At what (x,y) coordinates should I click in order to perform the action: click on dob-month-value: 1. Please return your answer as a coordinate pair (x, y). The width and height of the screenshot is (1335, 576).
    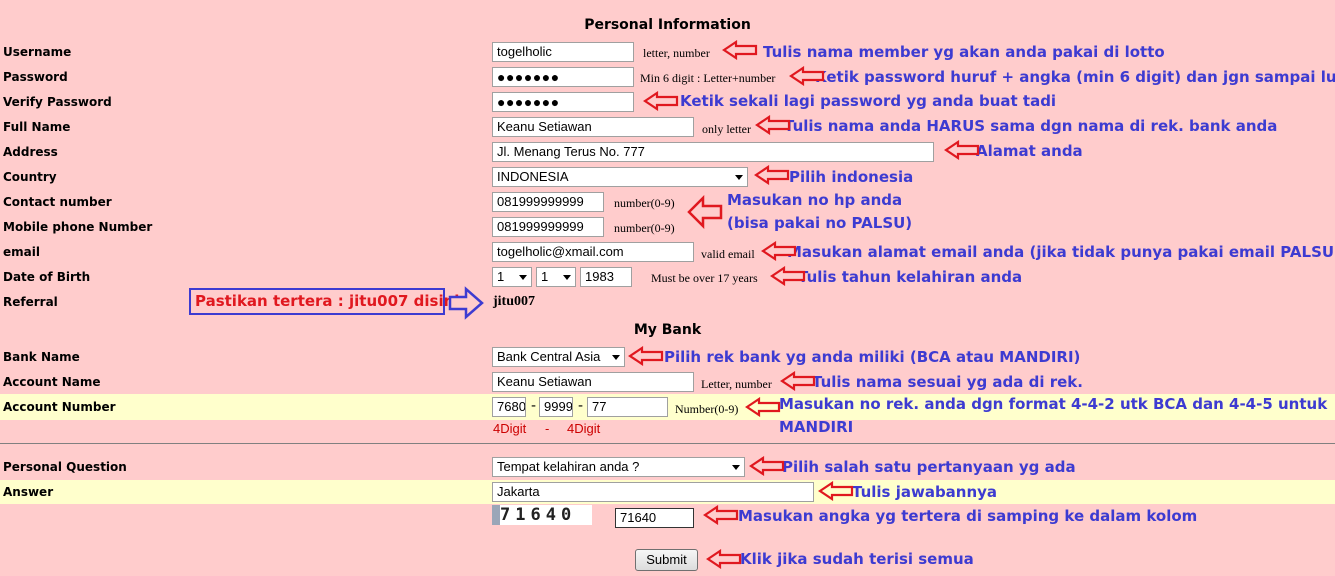
    Looking at the image, I should click on (545, 276).